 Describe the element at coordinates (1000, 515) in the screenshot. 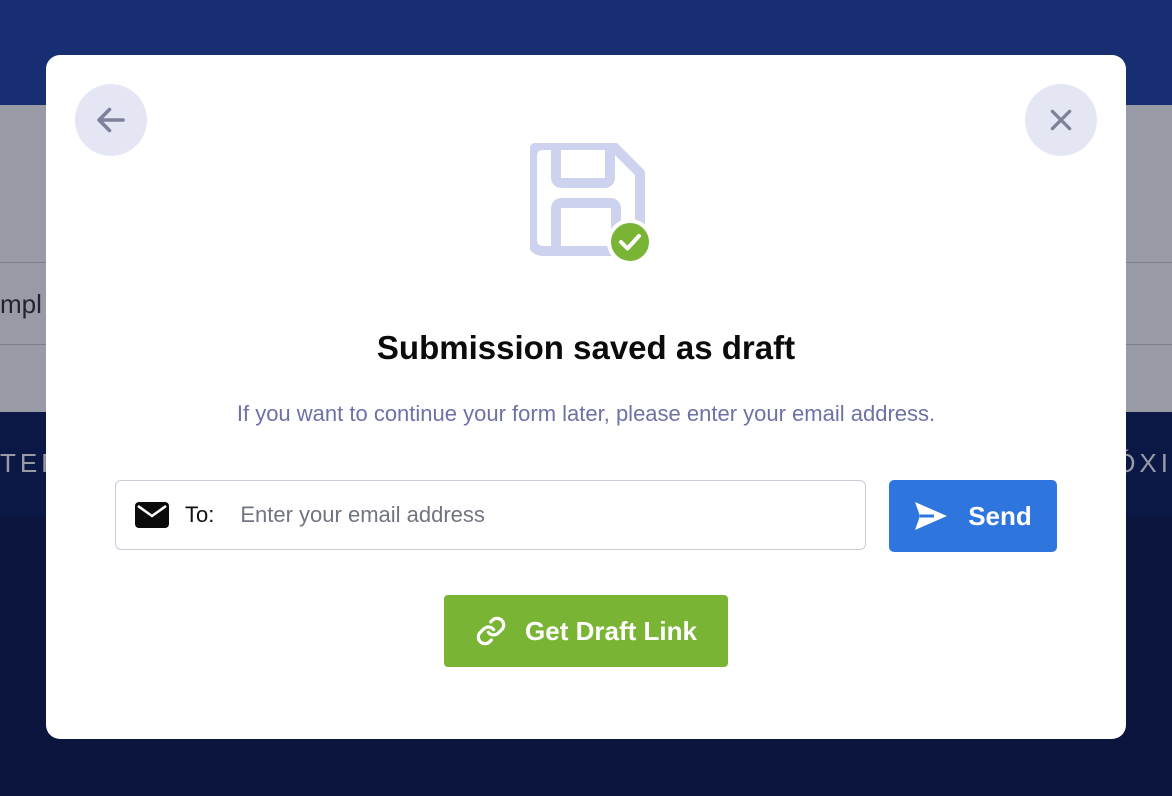

I see `send-button-label: Send` at that location.